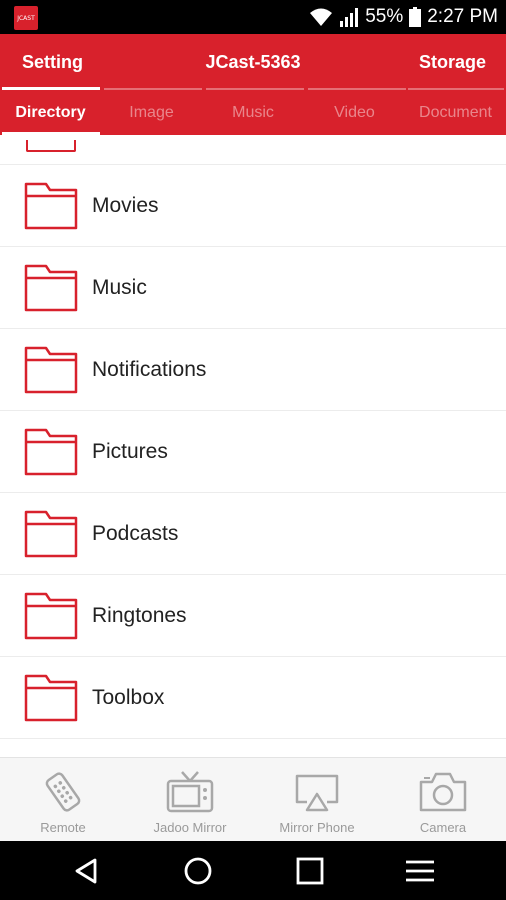  I want to click on nav-remote: Remote, so click(63, 800).